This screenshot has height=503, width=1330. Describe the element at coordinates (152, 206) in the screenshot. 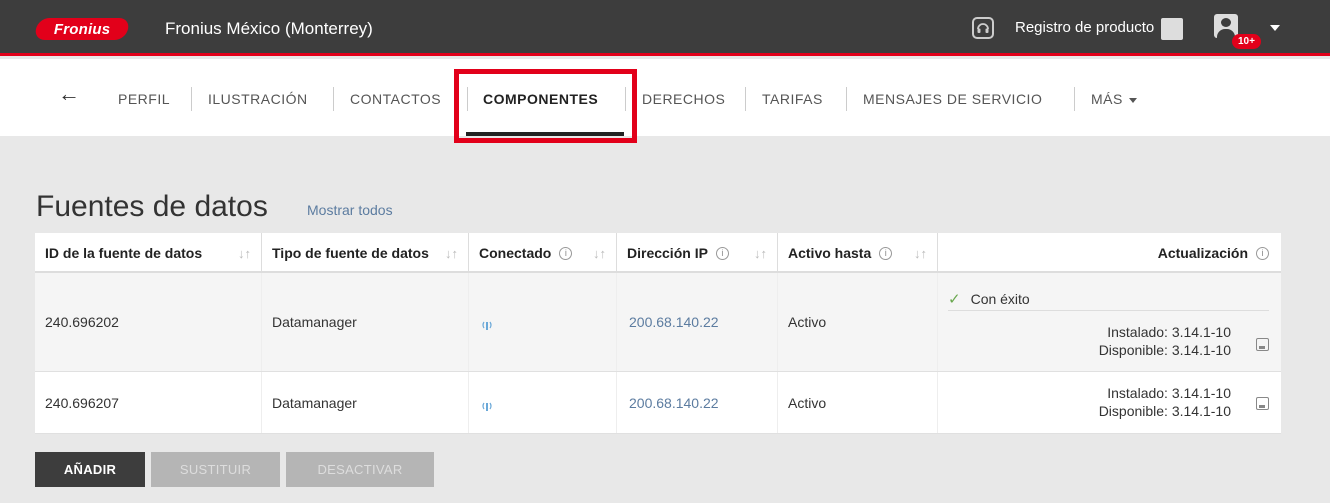

I see `page-title: Fuentes de datos` at that location.